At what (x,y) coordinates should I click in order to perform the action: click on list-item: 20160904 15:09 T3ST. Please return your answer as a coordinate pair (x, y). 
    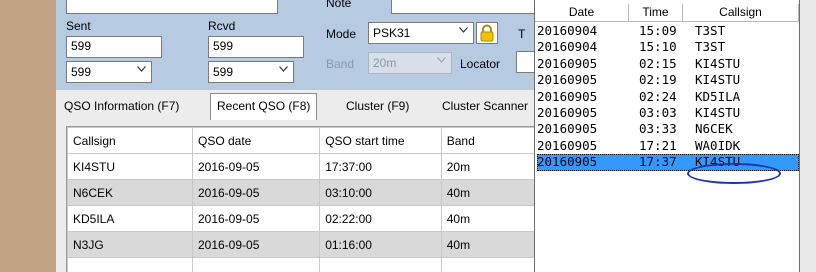
    Looking at the image, I should click on (668, 31).